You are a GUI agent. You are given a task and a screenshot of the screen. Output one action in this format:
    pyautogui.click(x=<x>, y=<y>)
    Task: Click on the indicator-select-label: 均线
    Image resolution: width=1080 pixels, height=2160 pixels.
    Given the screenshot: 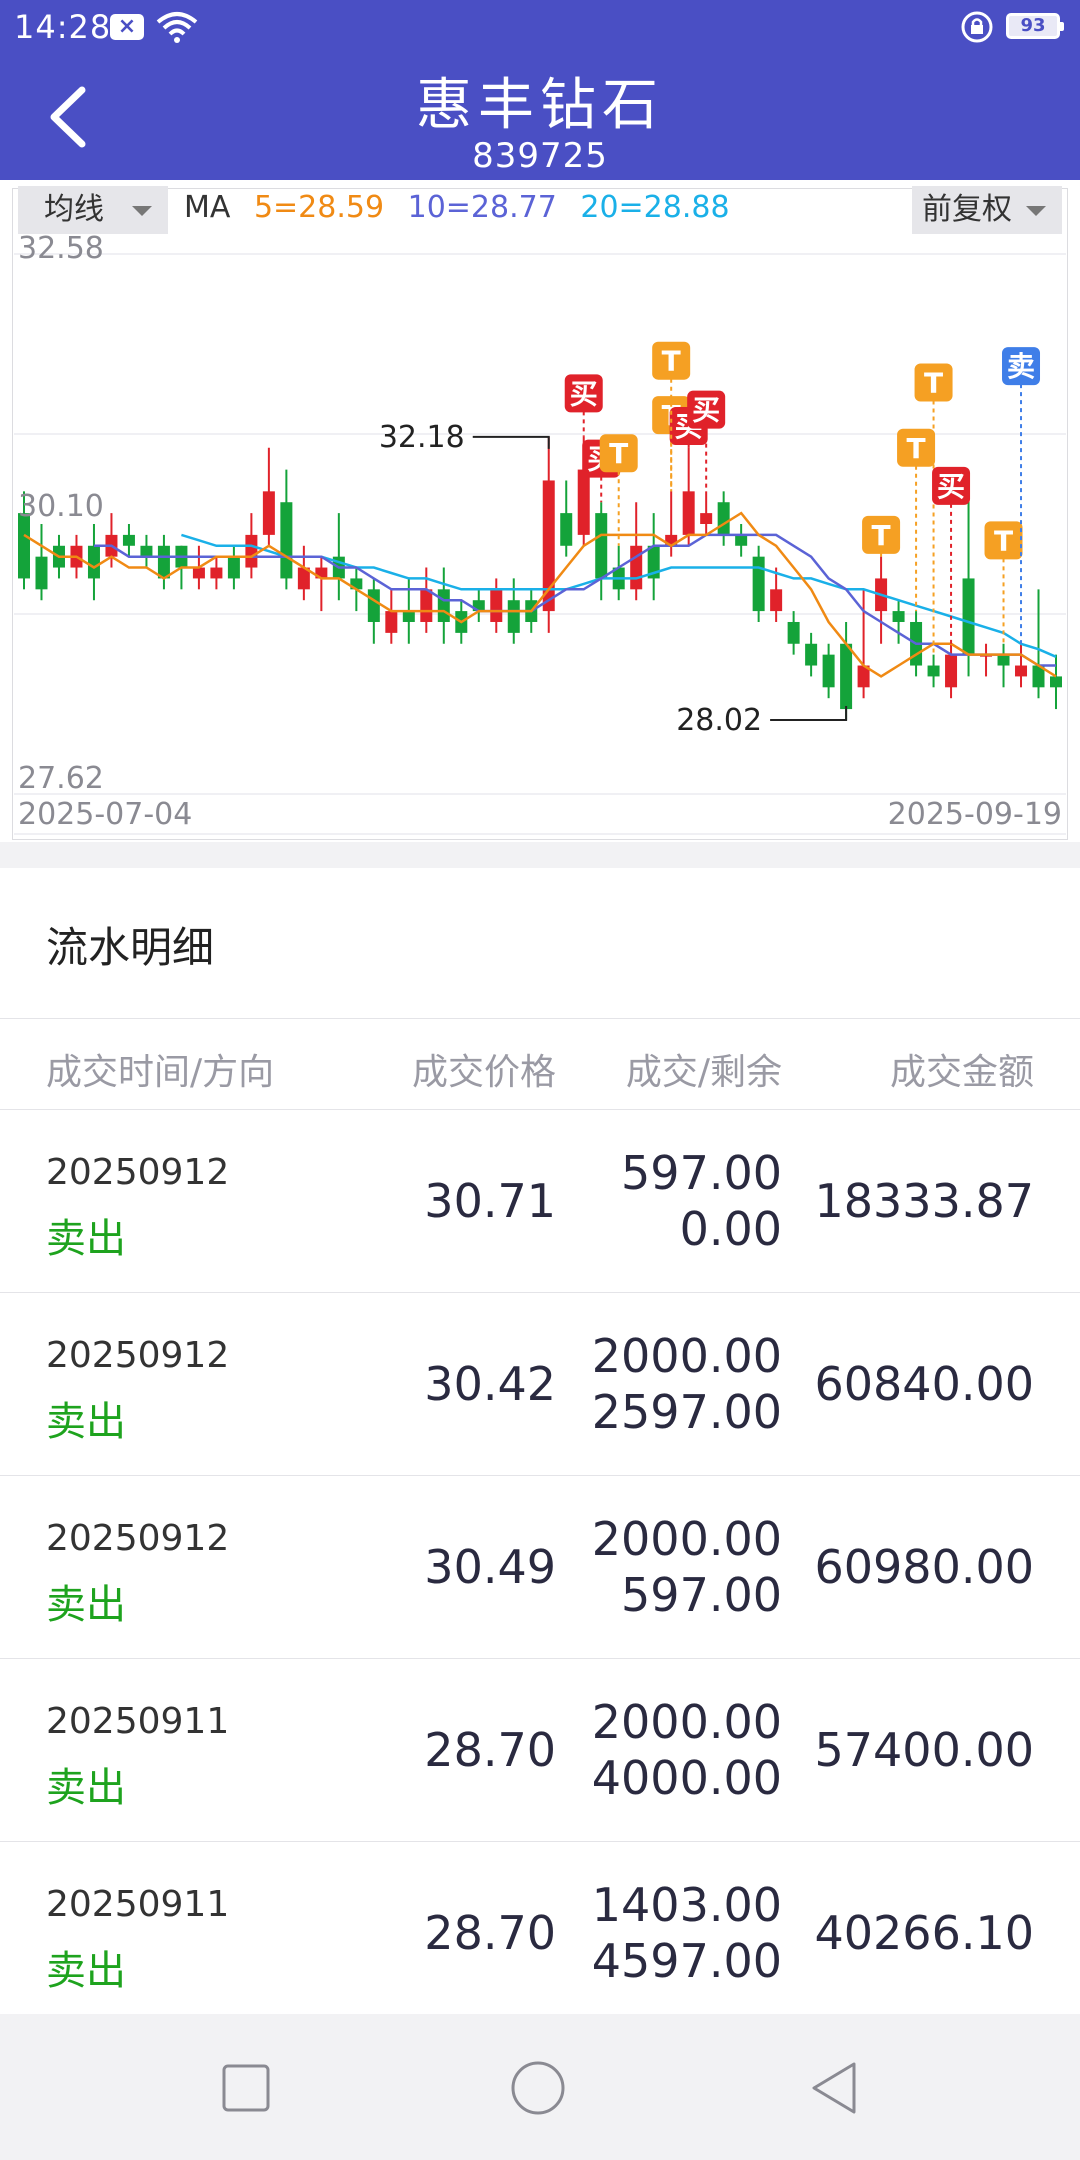 What is the action you would take?
    pyautogui.click(x=74, y=209)
    